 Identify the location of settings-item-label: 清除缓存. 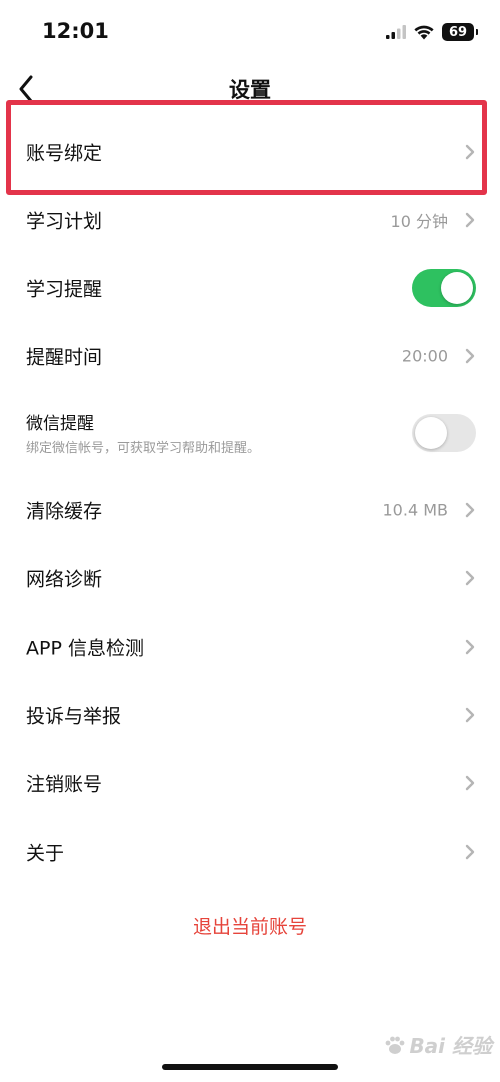
(64, 511).